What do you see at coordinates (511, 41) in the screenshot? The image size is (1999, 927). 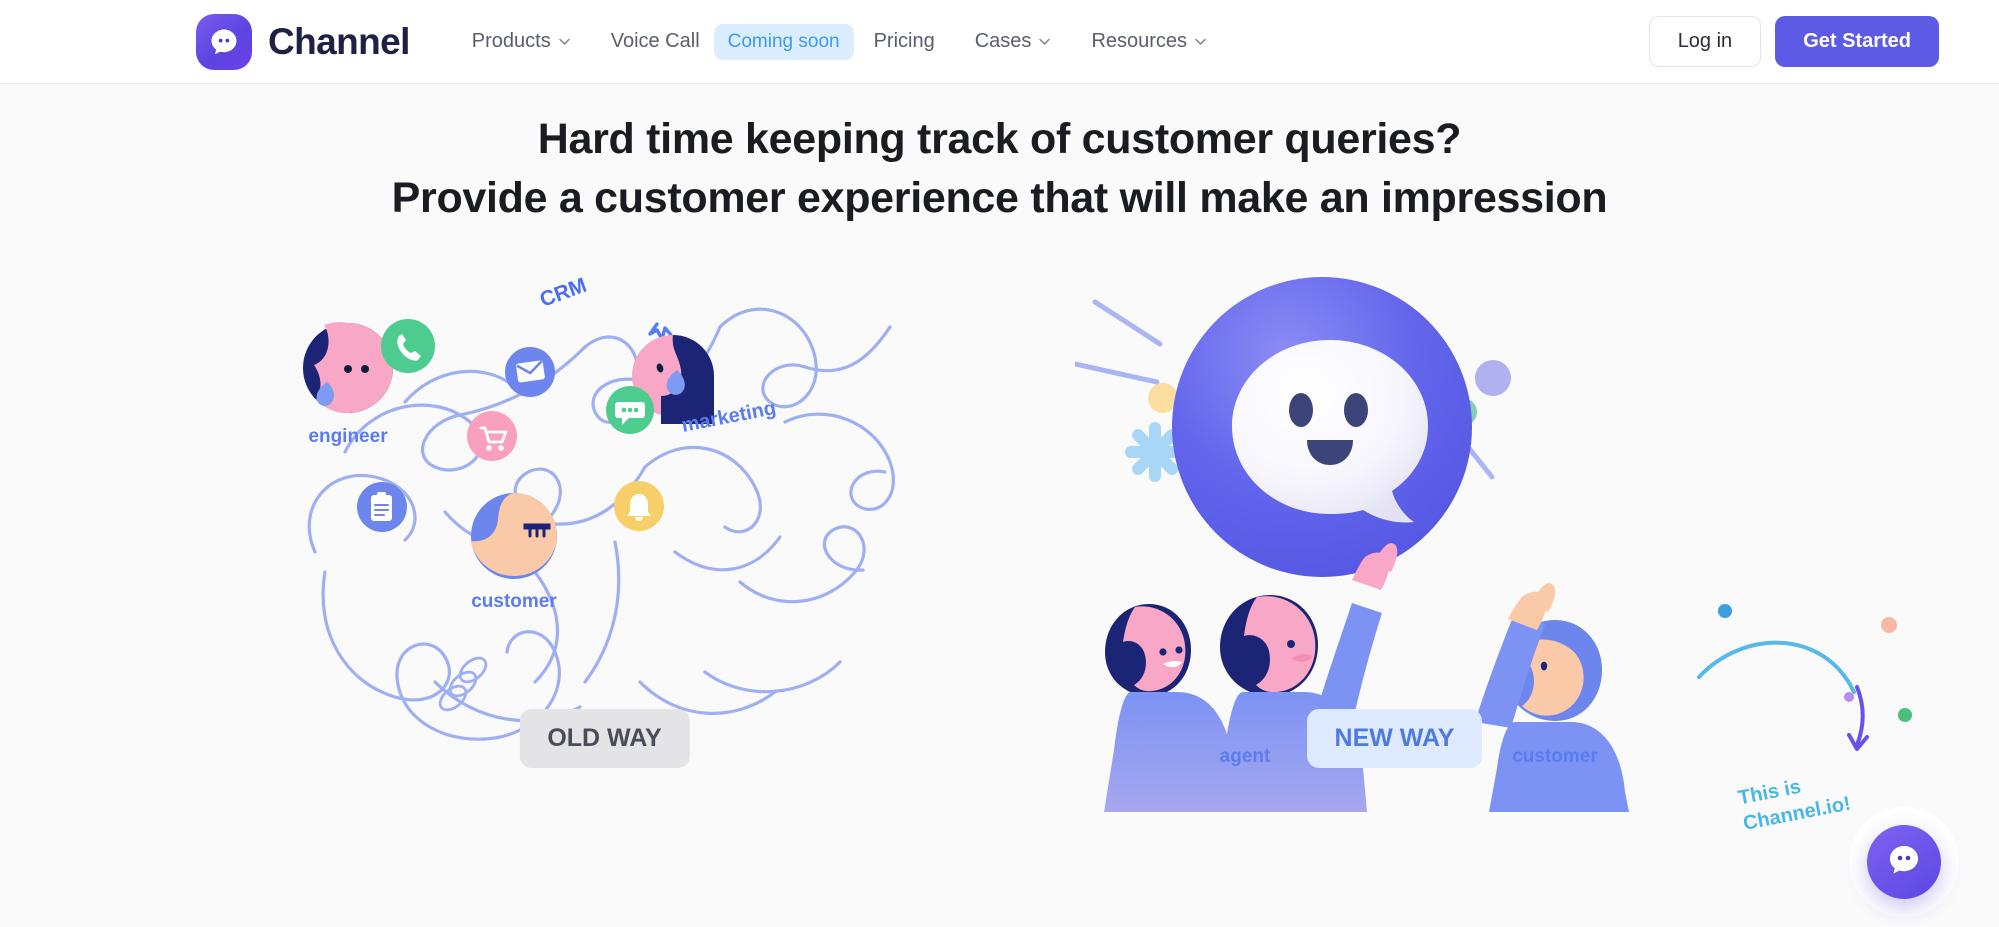 I see `nav-item-products-label: Products` at bounding box center [511, 41].